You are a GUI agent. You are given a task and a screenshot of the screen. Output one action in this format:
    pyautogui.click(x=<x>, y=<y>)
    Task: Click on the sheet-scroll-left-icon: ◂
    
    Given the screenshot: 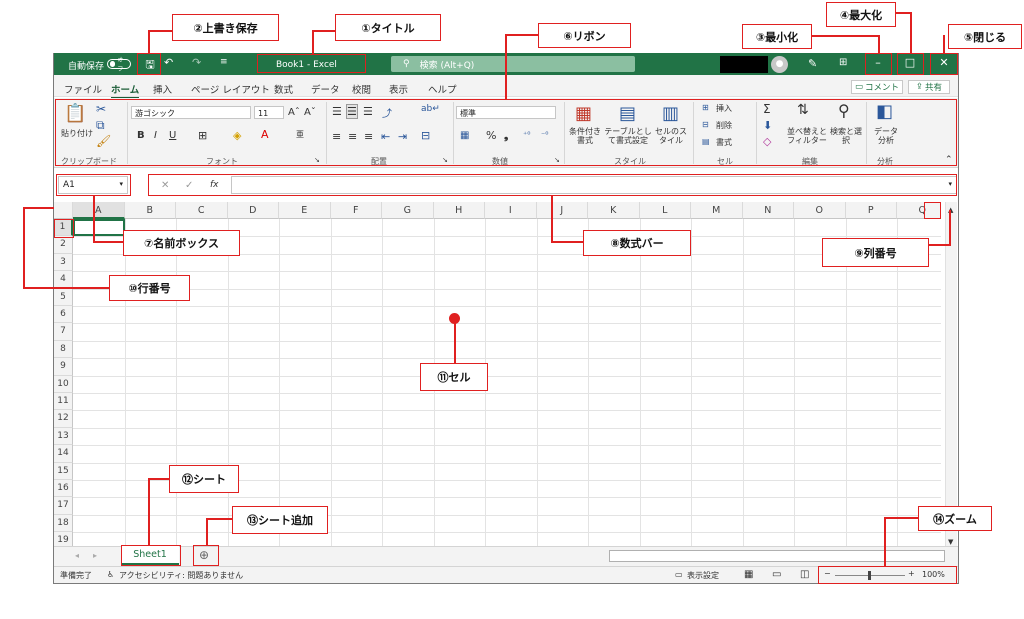 What is the action you would take?
    pyautogui.click(x=77, y=555)
    